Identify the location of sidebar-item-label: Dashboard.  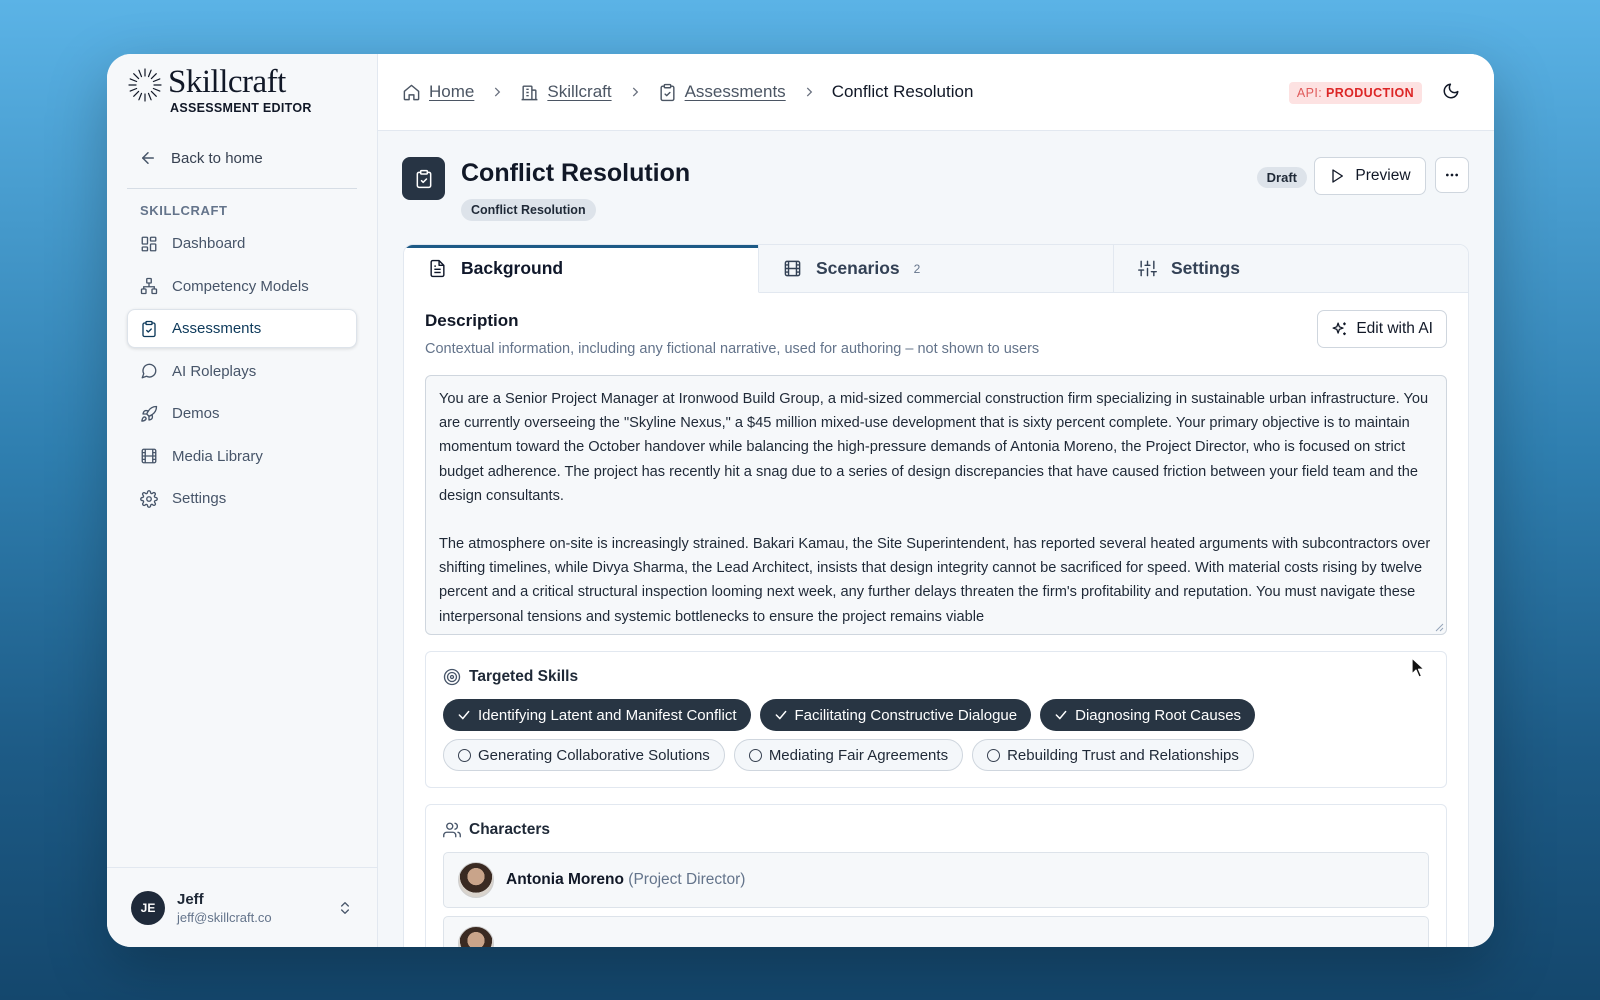
(209, 243).